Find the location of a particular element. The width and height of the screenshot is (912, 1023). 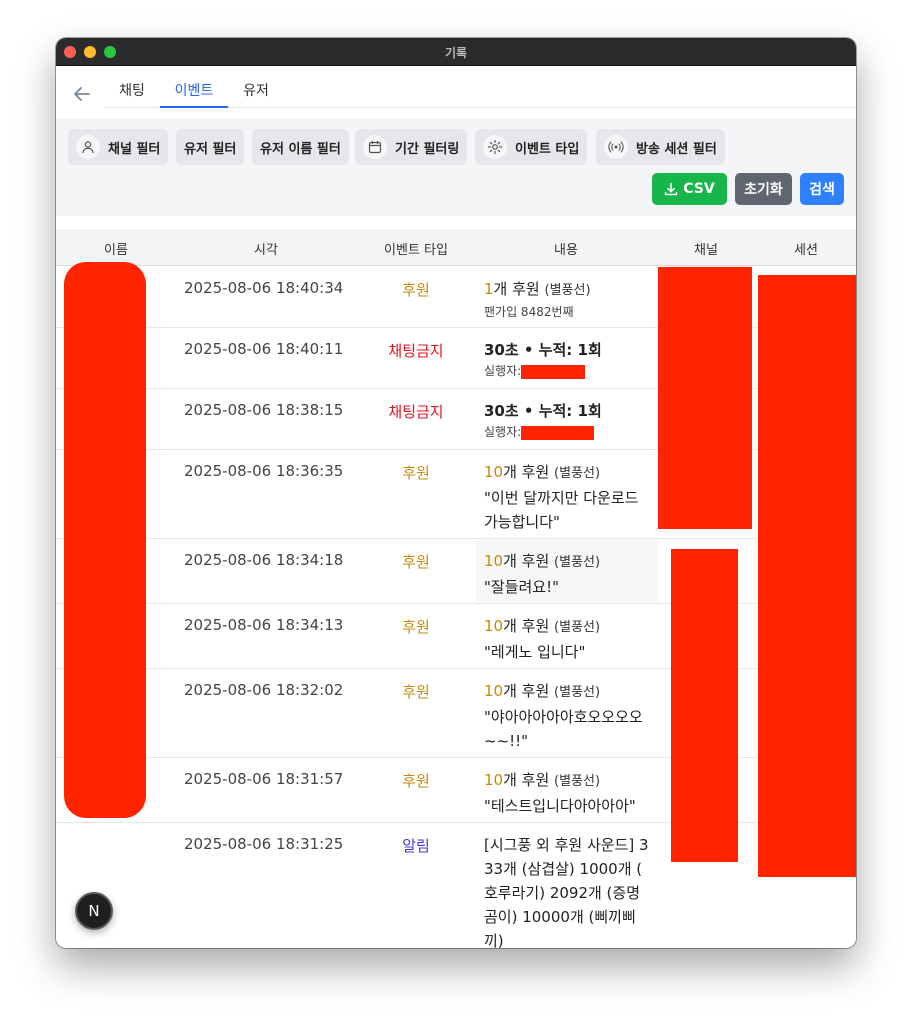

session-filter-button: 방송 세션 필터 is located at coordinates (660, 147).